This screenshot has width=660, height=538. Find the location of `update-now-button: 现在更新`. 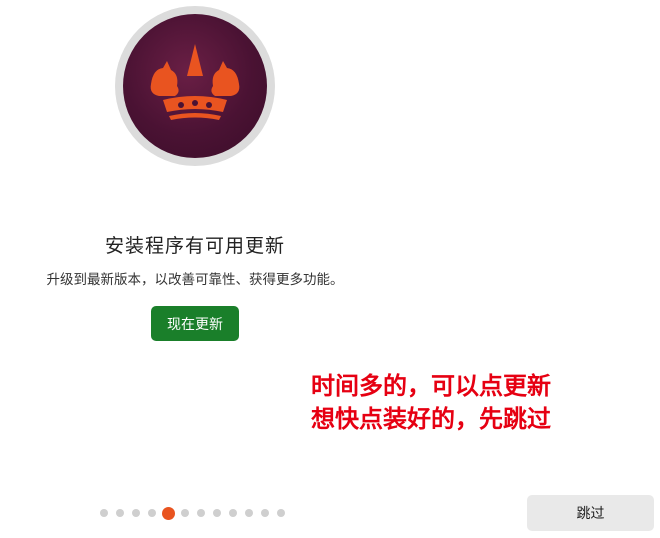

update-now-button: 现在更新 is located at coordinates (195, 323).